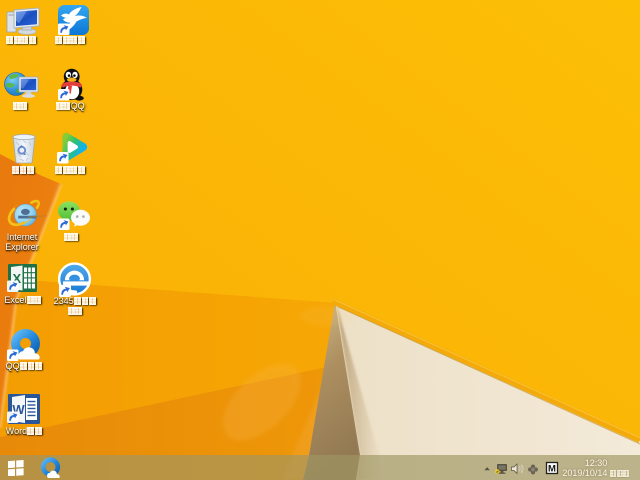 This screenshot has width=640, height=480. What do you see at coordinates (552, 469) in the screenshot?
I see `svg-text: M` at bounding box center [552, 469].